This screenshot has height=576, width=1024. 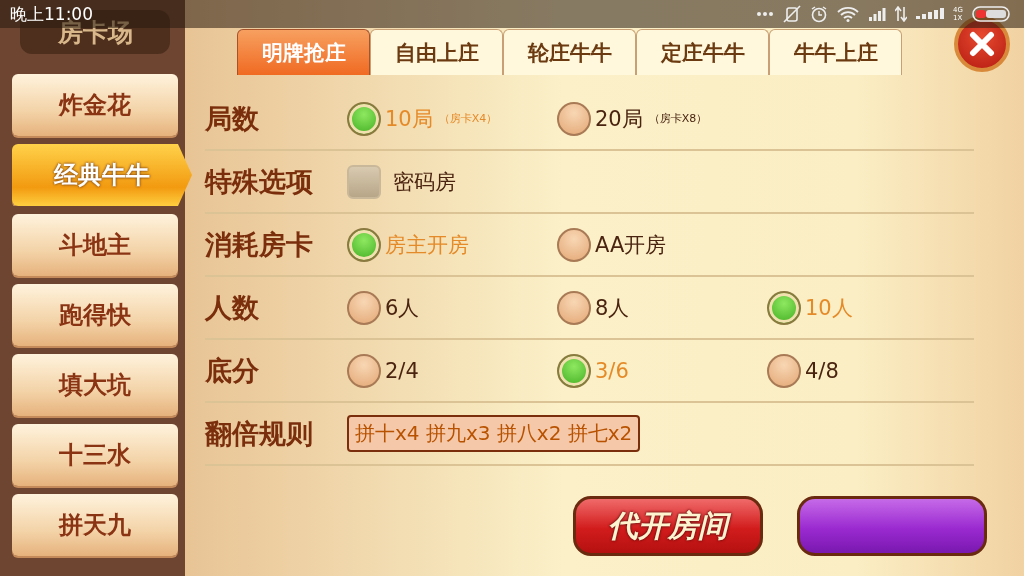 I want to click on room-button, so click(x=892, y=526).